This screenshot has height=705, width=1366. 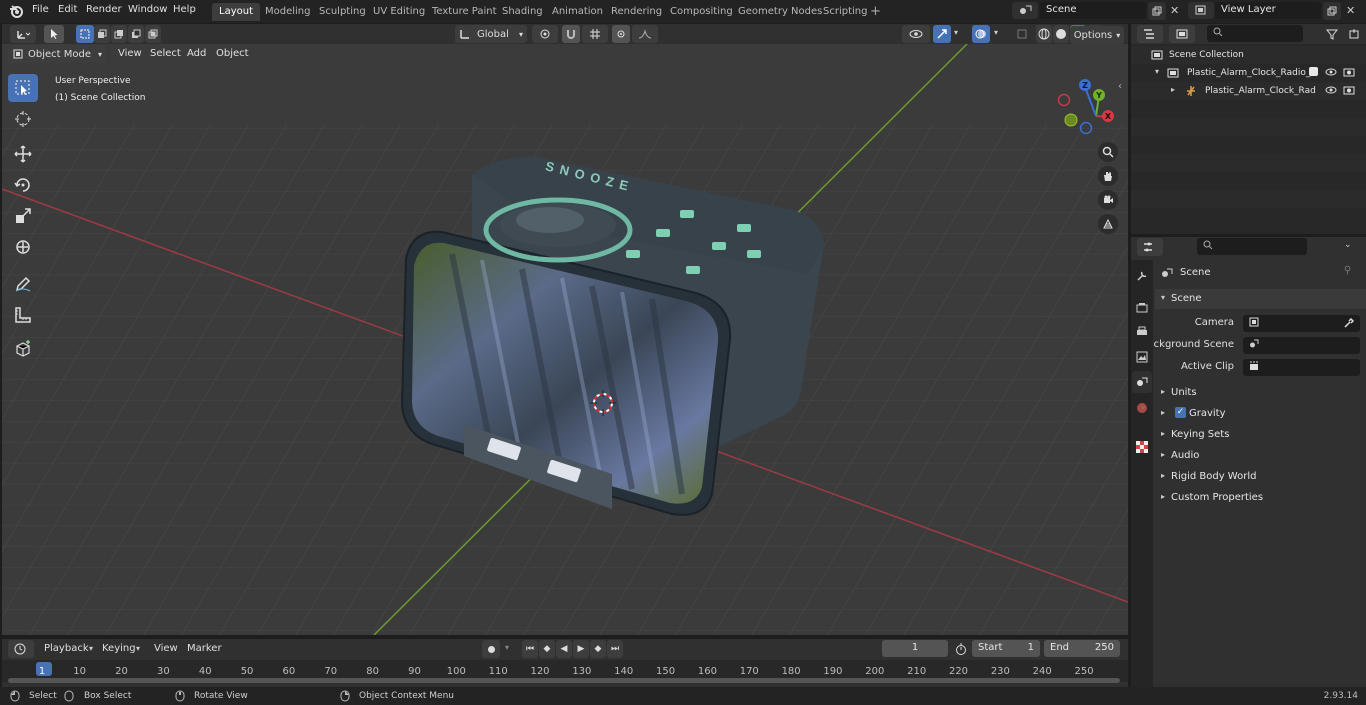 What do you see at coordinates (1157, 71) in the screenshot?
I see `expand-arrow-icon: ▾` at bounding box center [1157, 71].